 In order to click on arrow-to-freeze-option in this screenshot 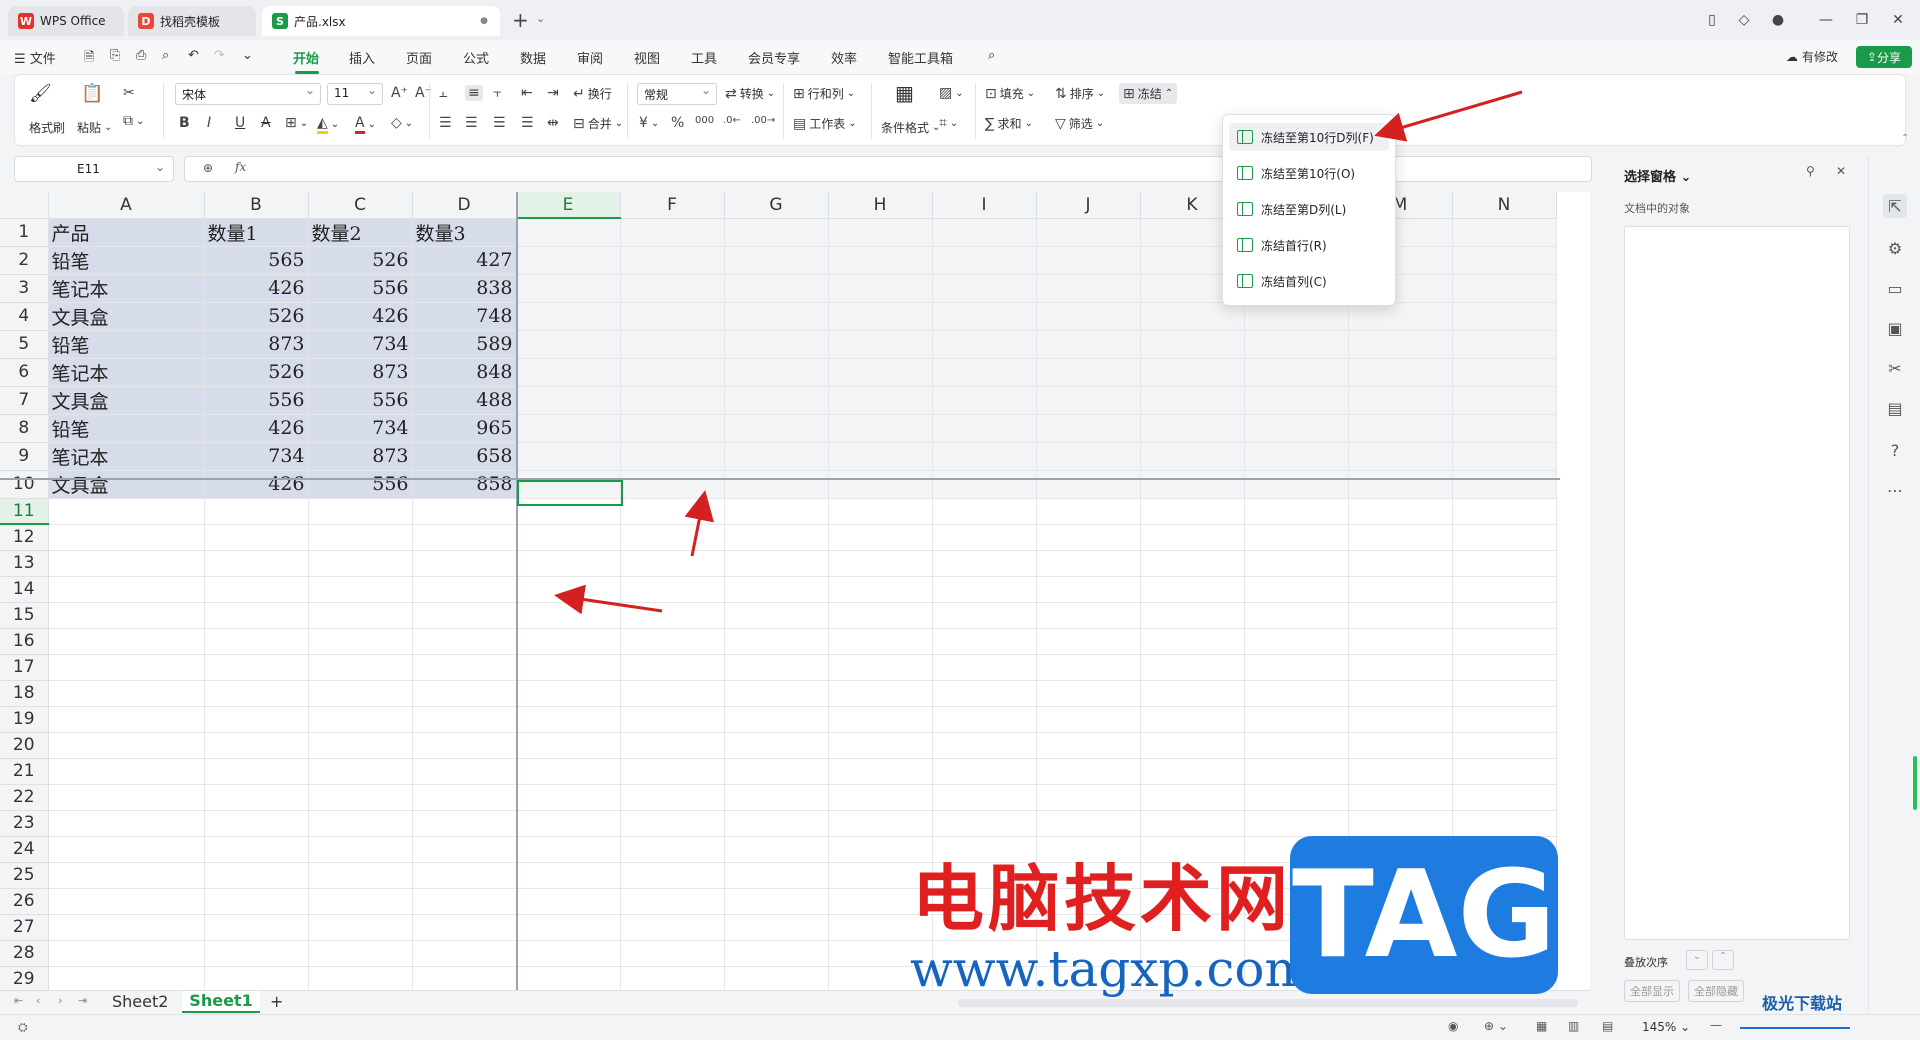, I will do `click(1448, 116)`.